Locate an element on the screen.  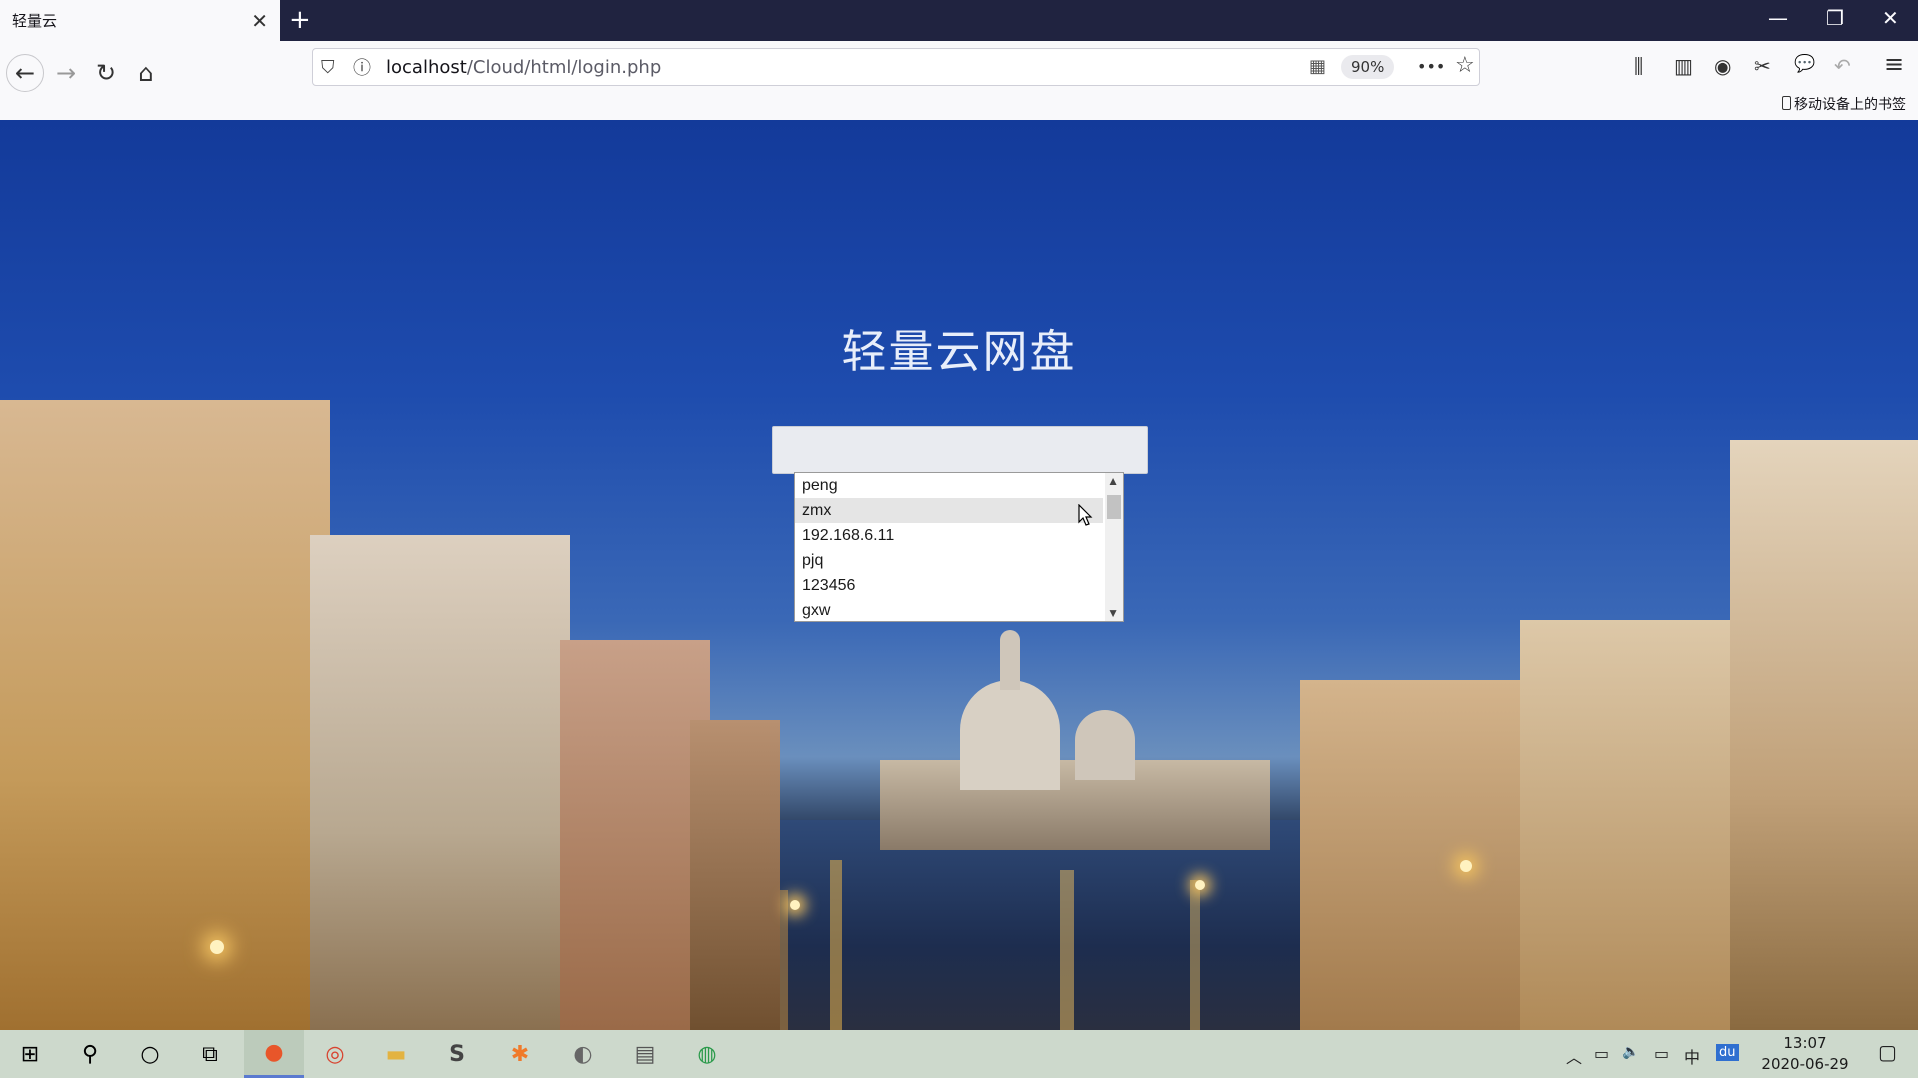
tab-strip: 轻量云 ✕ + — ❐ ✕ is located at coordinates (959, 20).